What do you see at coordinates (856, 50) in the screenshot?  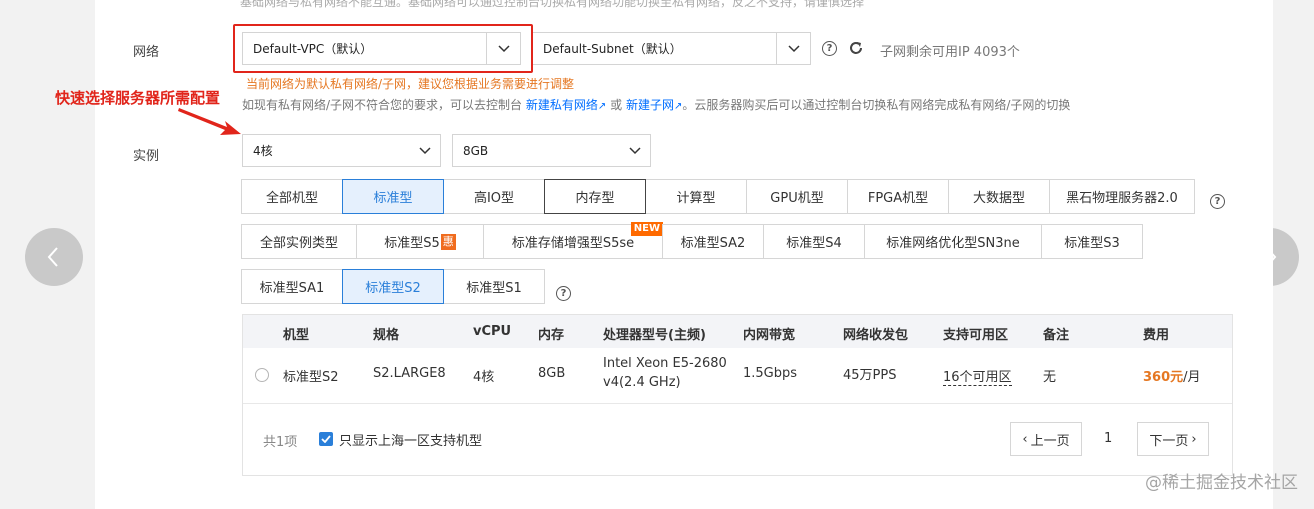 I see `refresh-icon` at bounding box center [856, 50].